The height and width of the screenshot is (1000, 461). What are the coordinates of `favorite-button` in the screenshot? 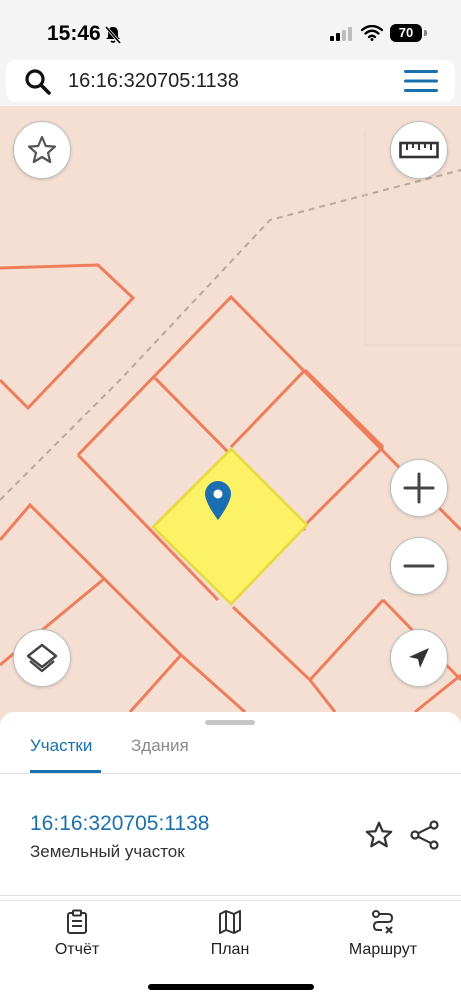 It's located at (42, 150).